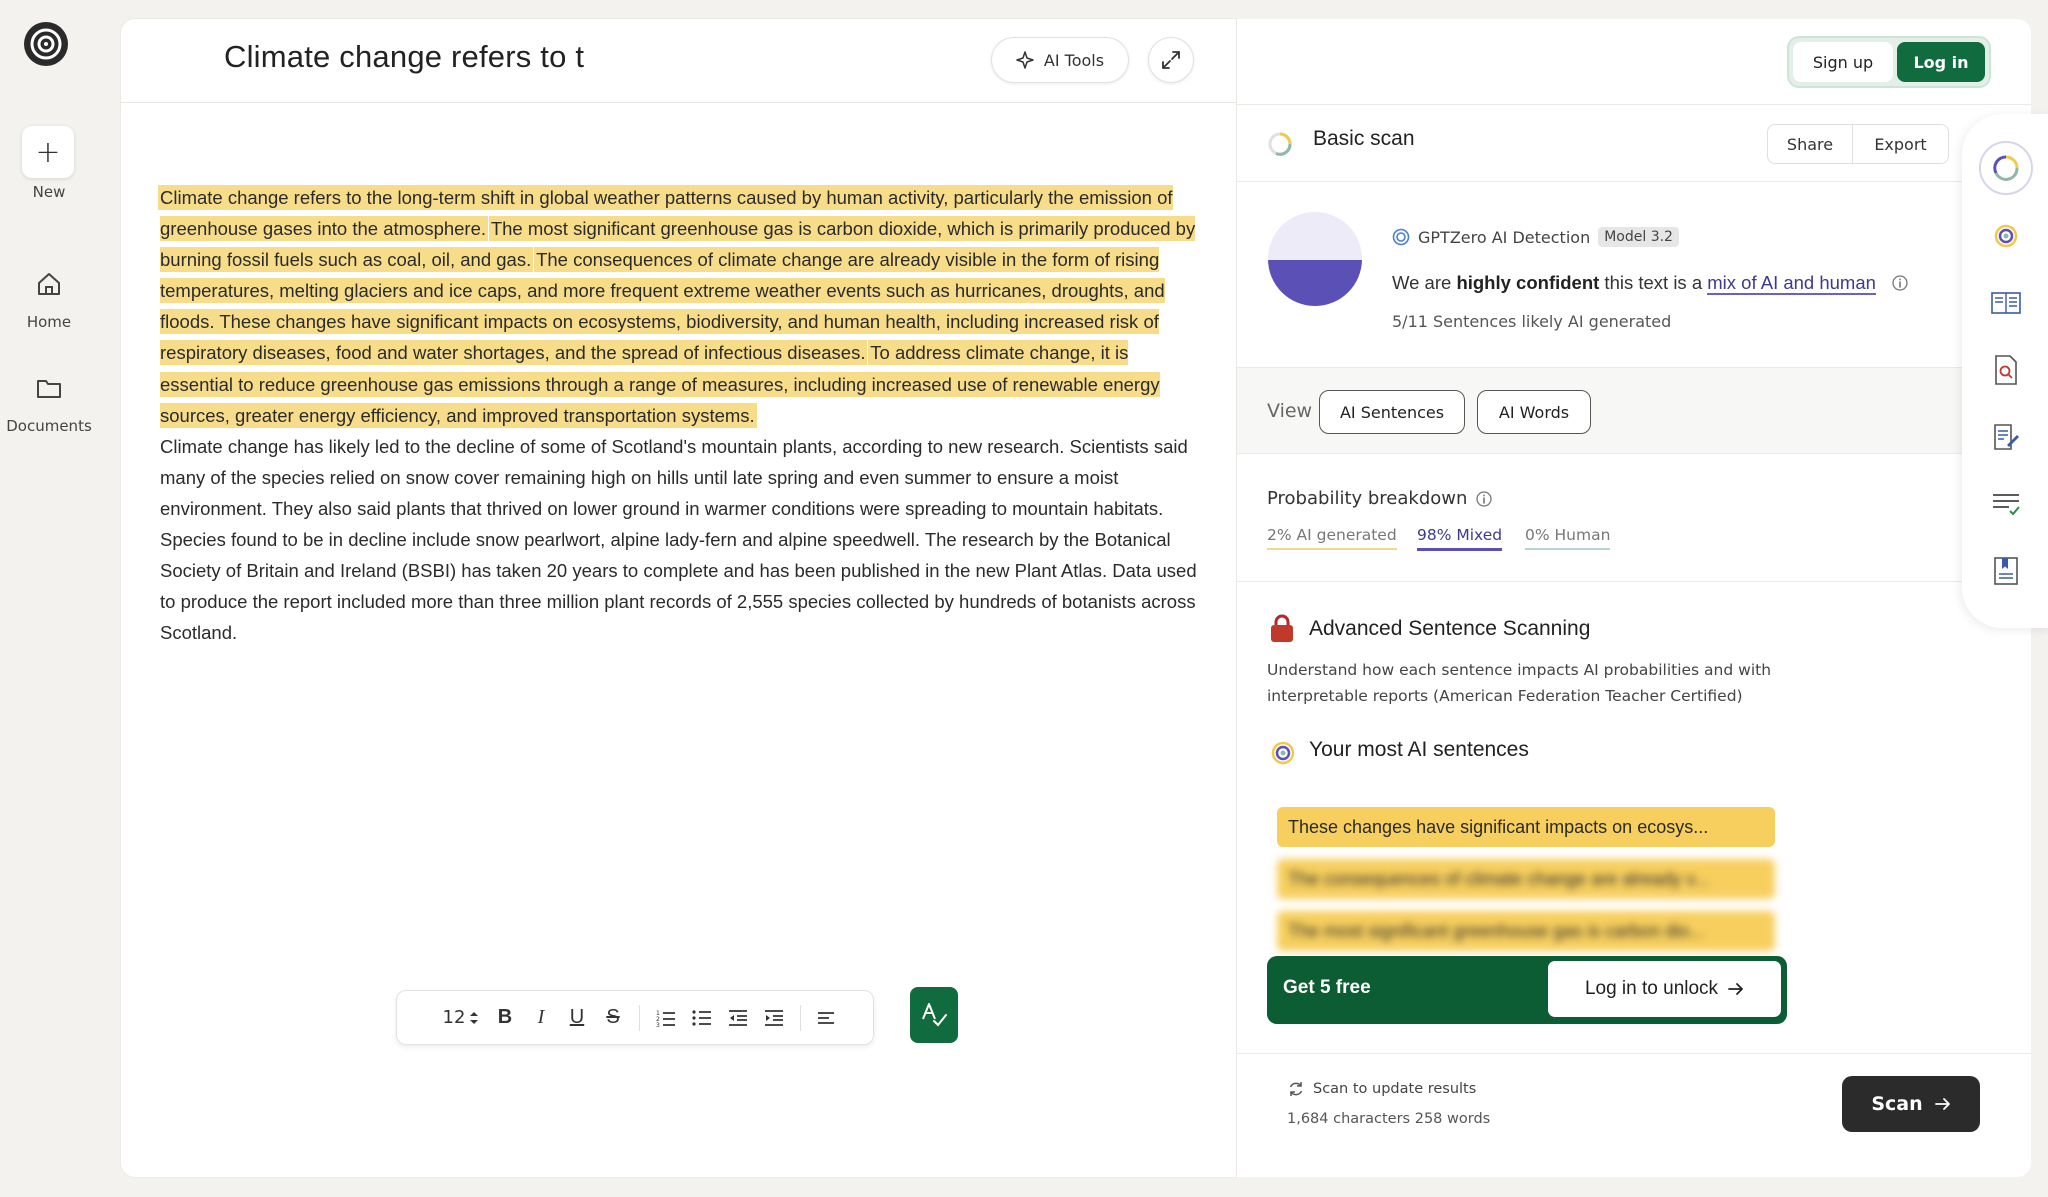 This screenshot has height=1197, width=2048. Describe the element at coordinates (49, 426) in the screenshot. I see `documents-label: Documents` at that location.